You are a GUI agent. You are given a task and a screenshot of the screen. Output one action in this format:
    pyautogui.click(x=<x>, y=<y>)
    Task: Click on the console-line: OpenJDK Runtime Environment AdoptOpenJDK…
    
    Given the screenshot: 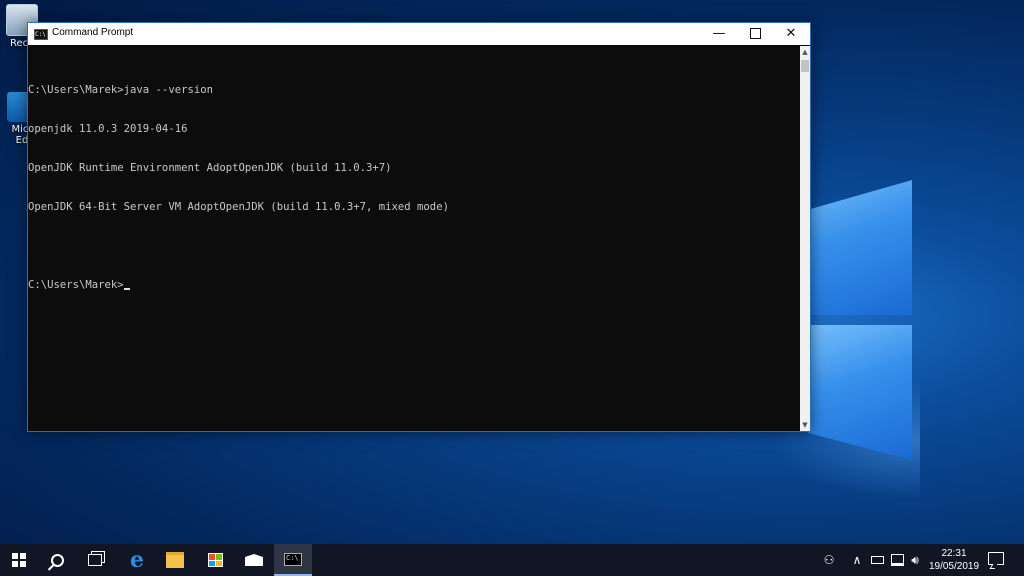 What is the action you would take?
    pyautogui.click(x=210, y=168)
    